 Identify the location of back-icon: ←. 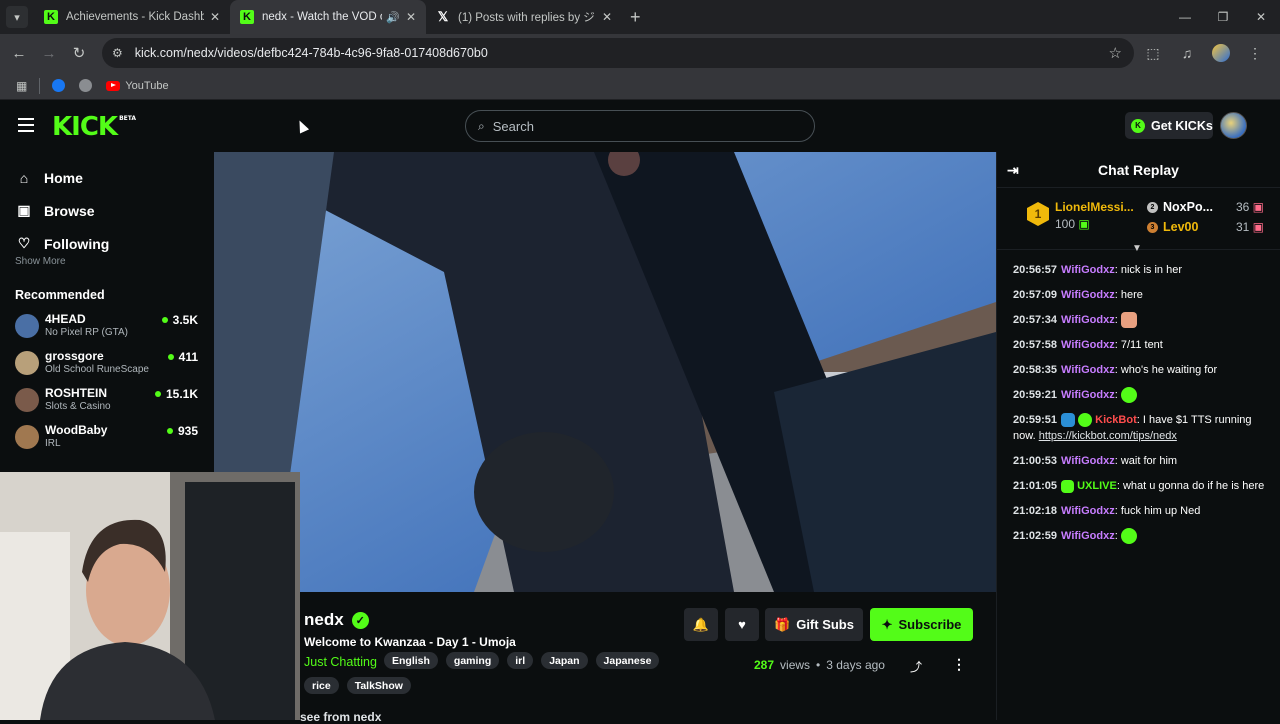
(19, 53).